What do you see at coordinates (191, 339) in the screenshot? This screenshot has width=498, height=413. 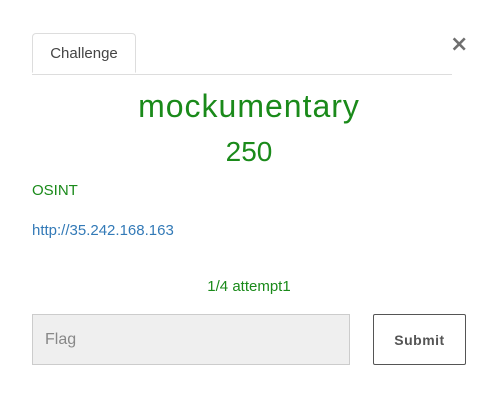 I see `flag-input` at bounding box center [191, 339].